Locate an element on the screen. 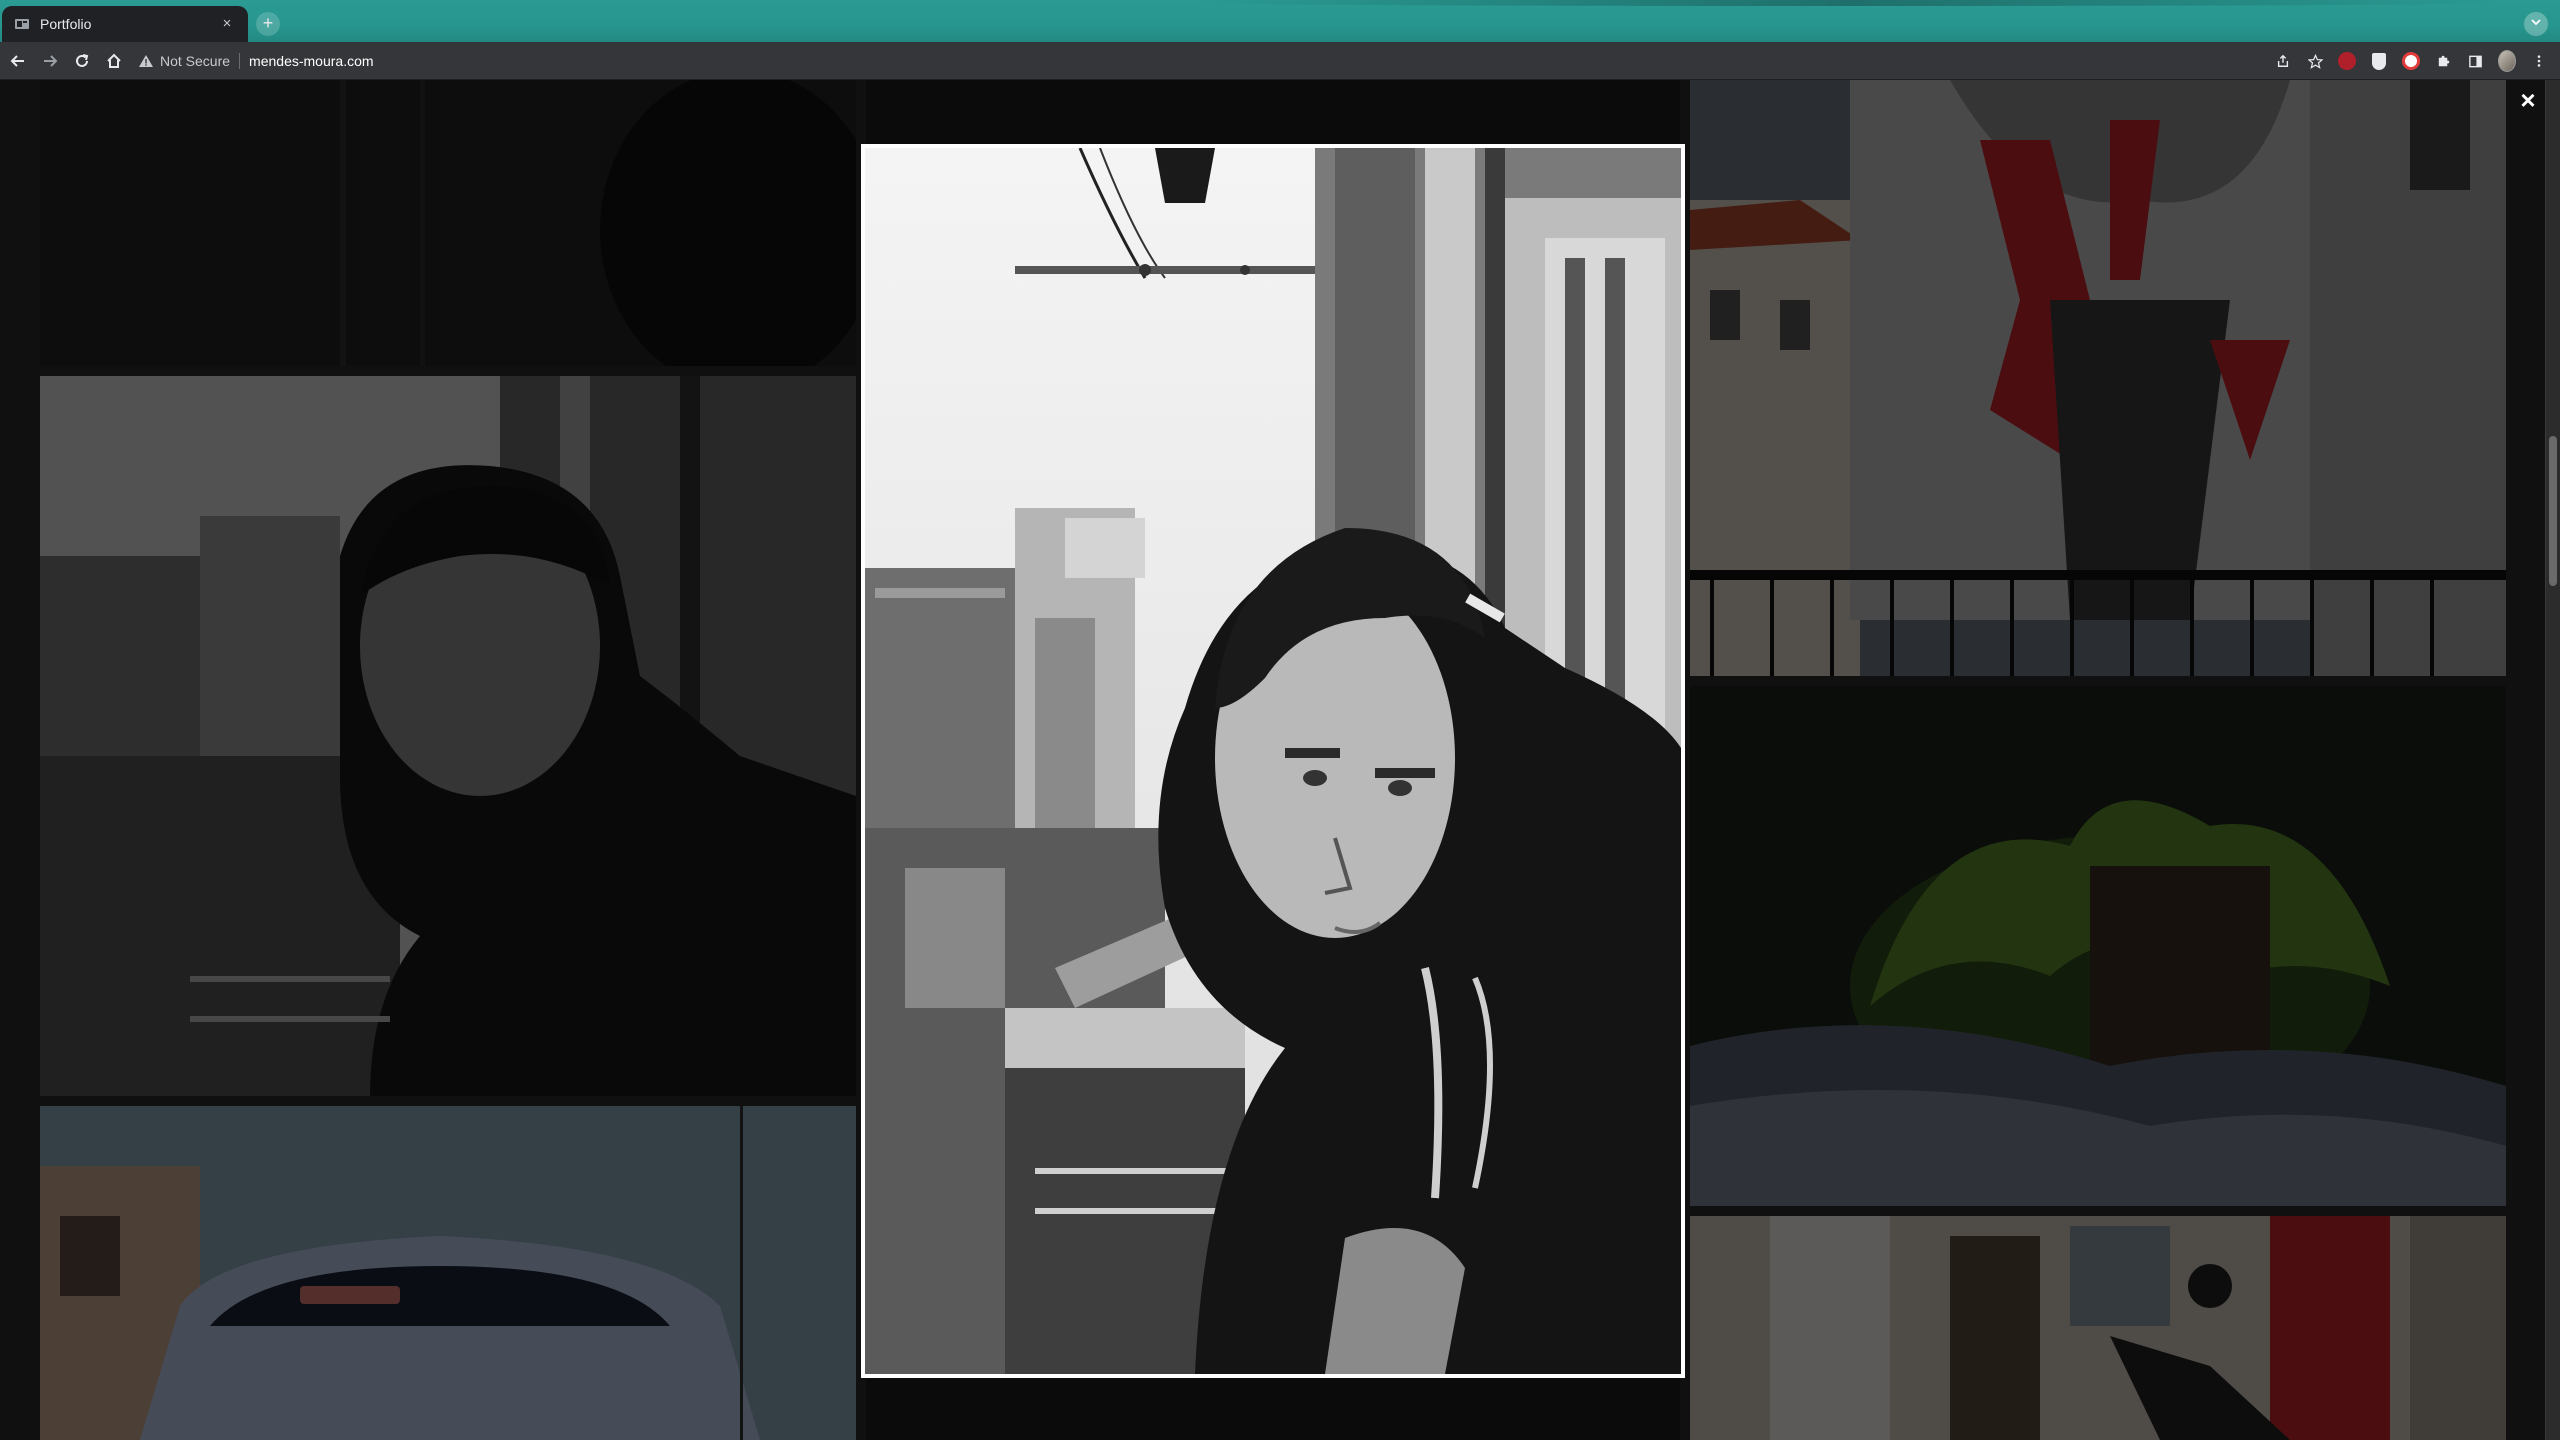 The image size is (2560, 1440). tab-portfolio: Portfolio × is located at coordinates (125, 24).